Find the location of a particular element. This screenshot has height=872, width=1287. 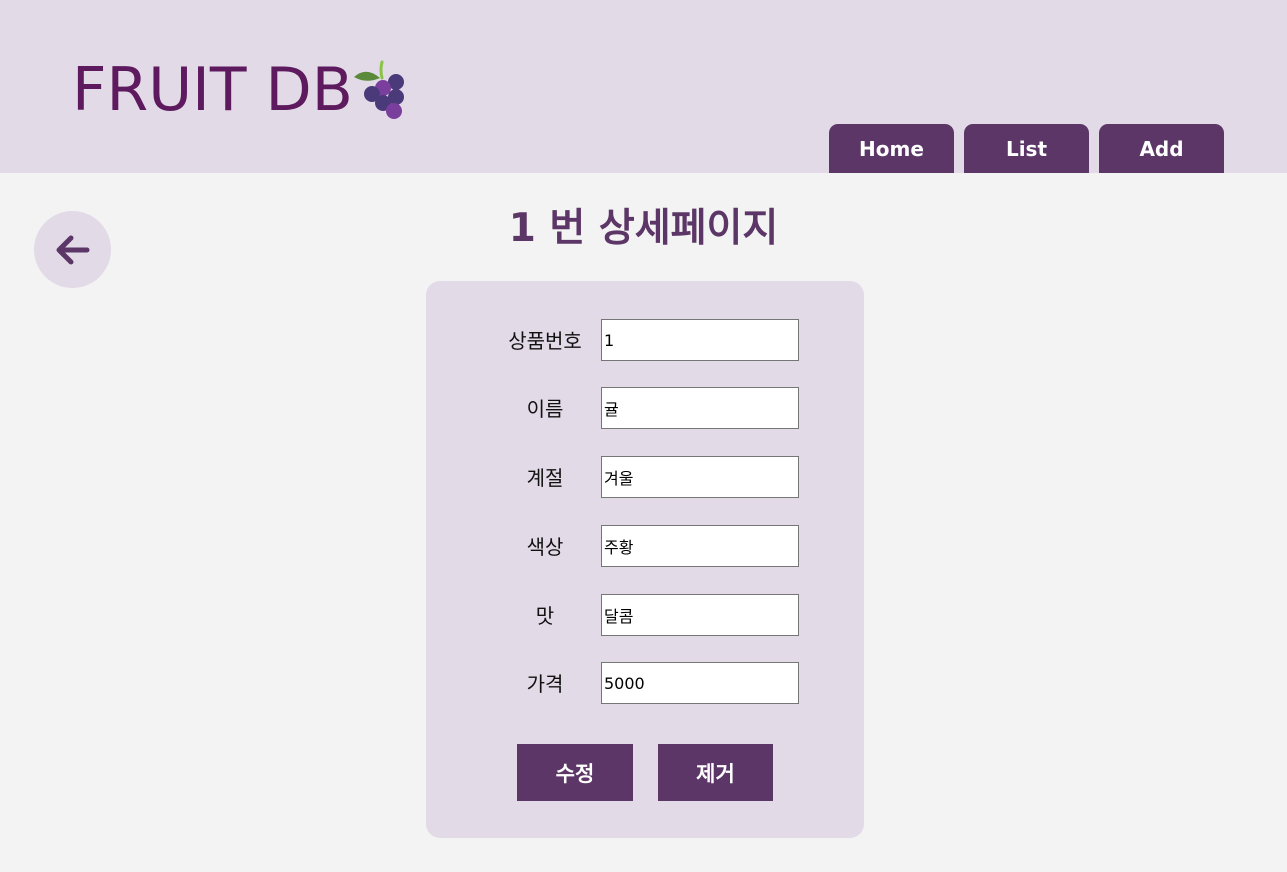

edit-button: 수정 is located at coordinates (575, 772).